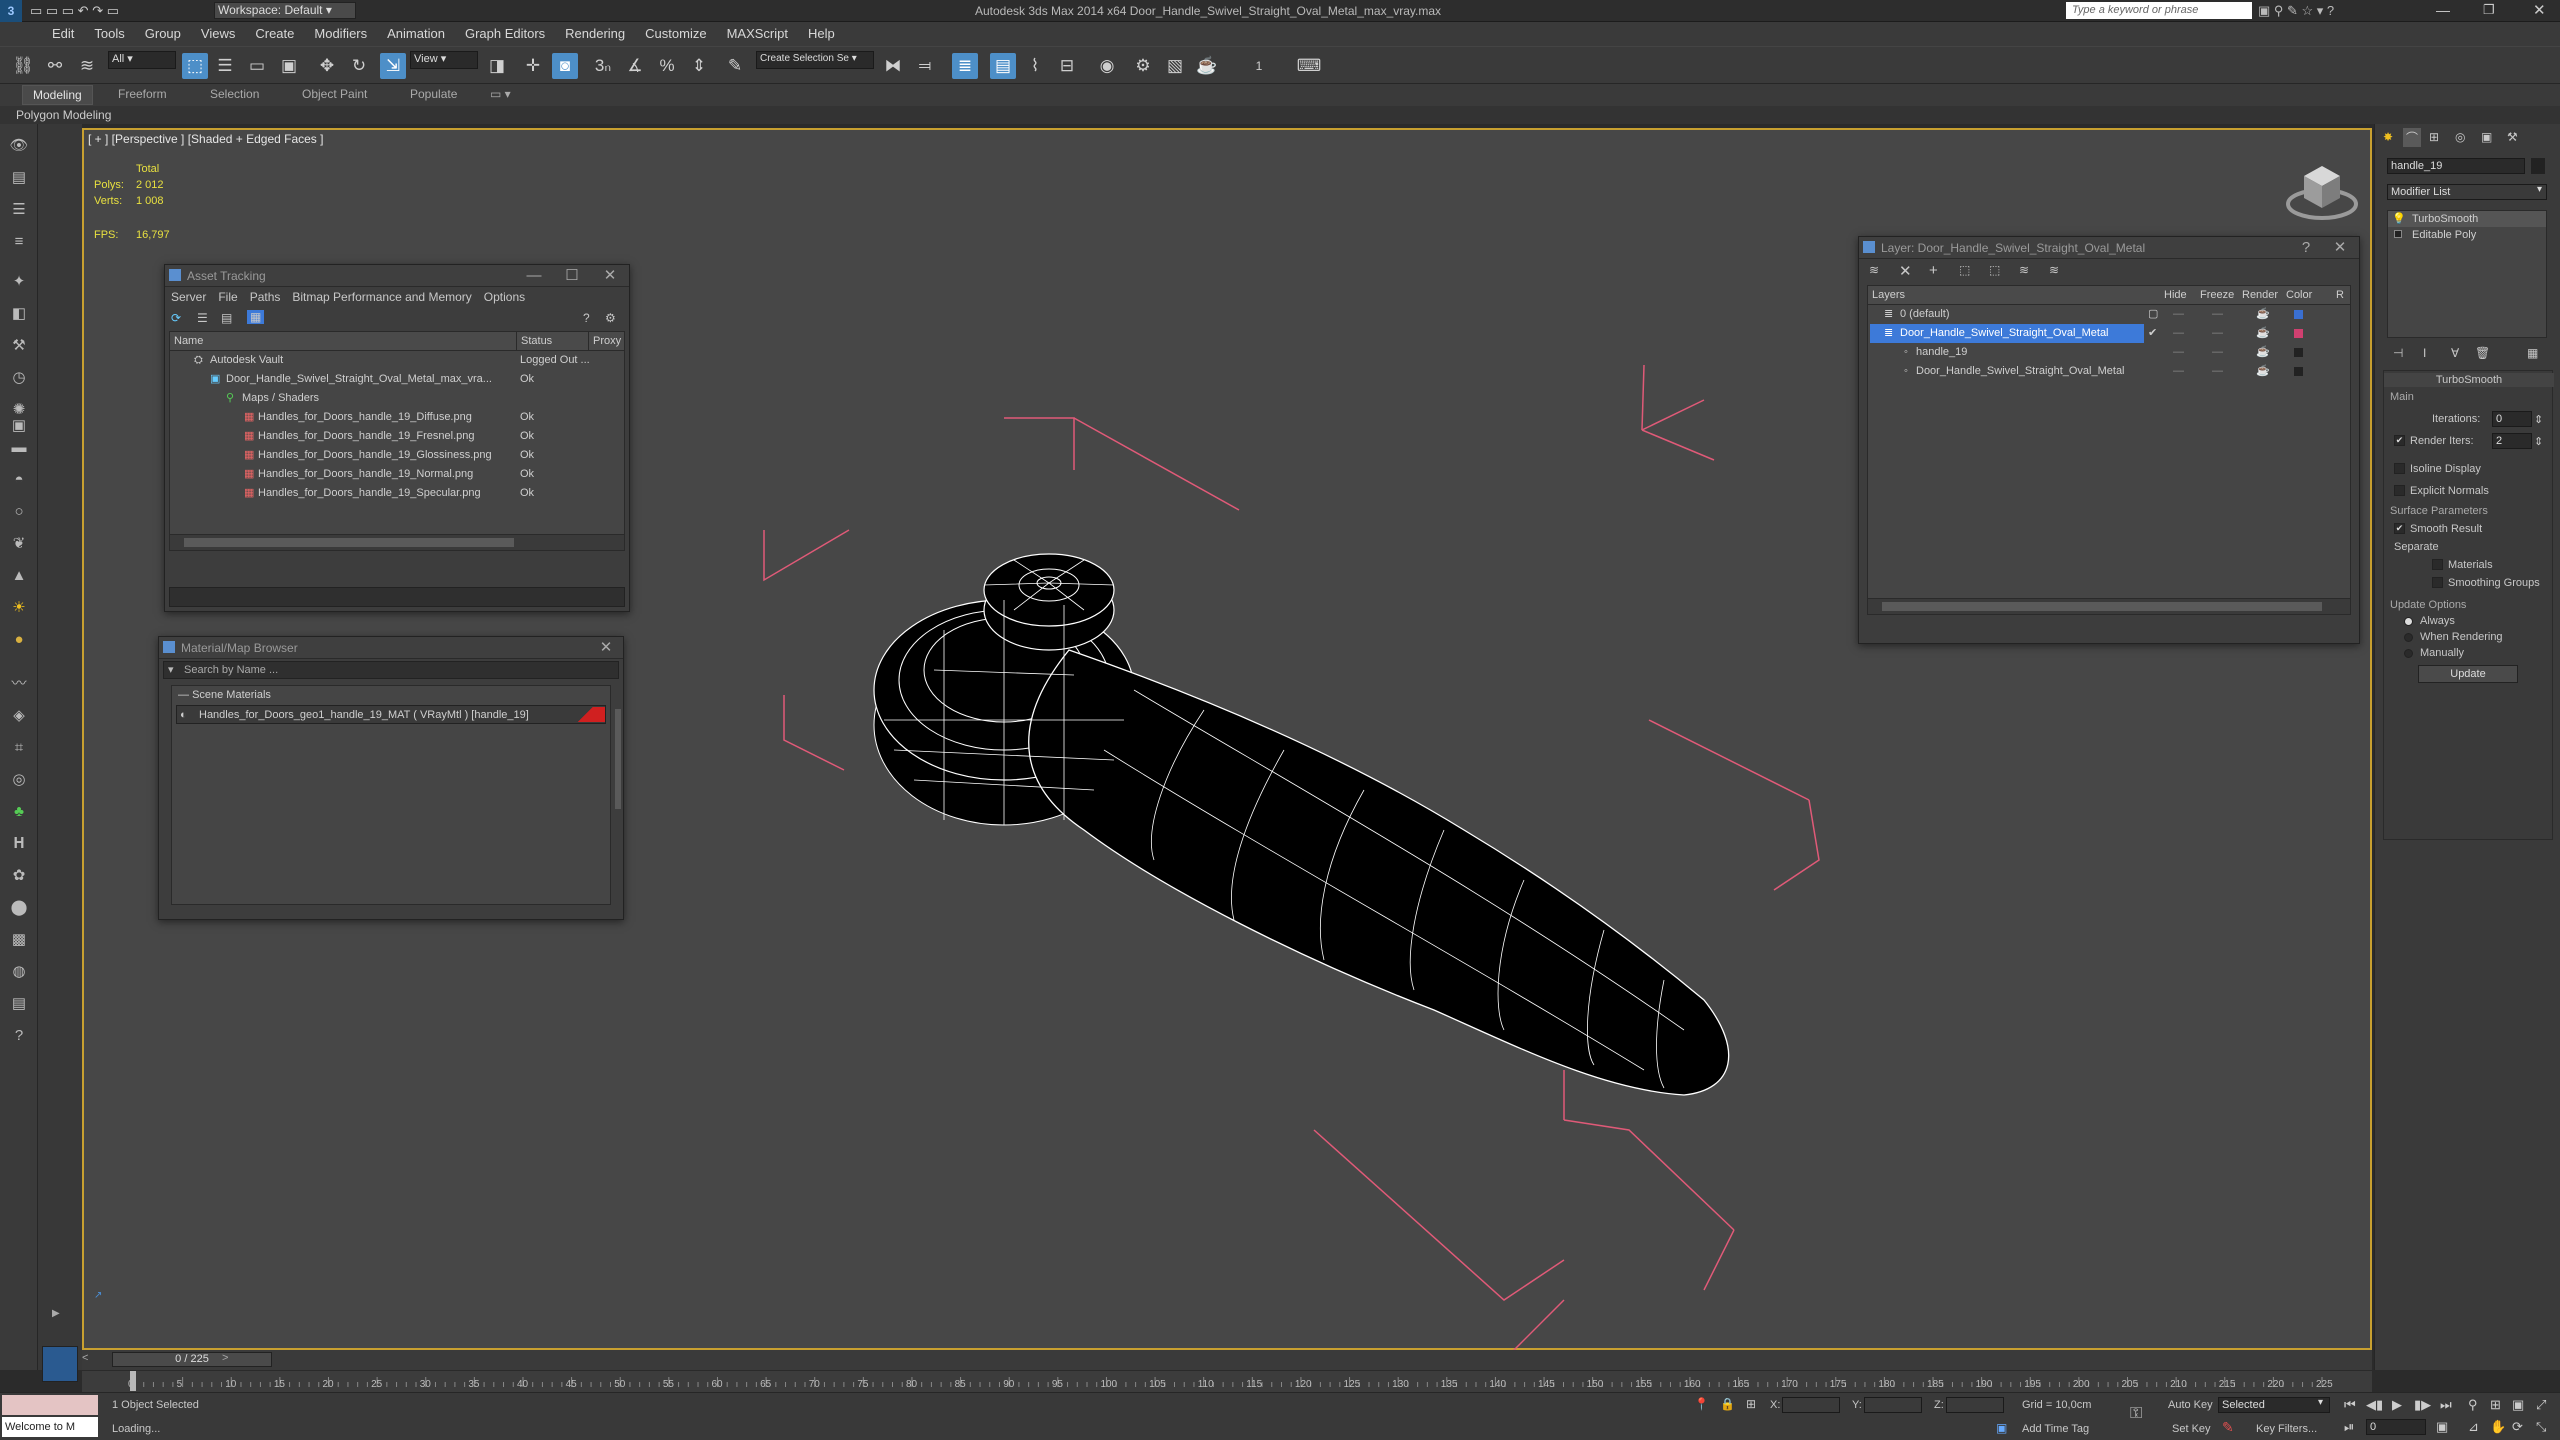 This screenshot has width=2560, height=1440. Describe the element at coordinates (2467, 219) in the screenshot. I see `stack-item-turbosmooth: 💡 TurboSmooth` at that location.